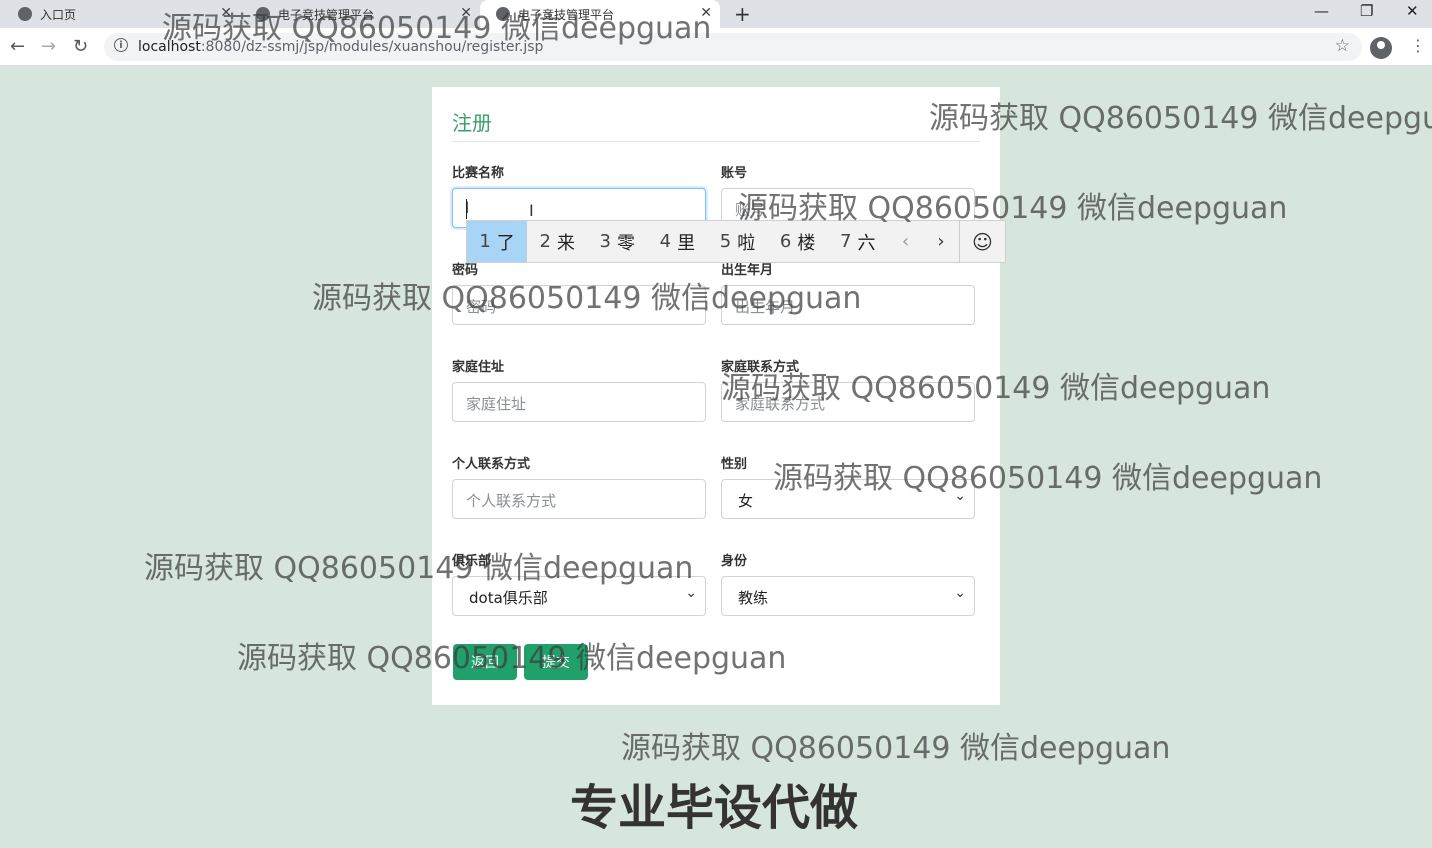 The width and height of the screenshot is (1432, 848). Describe the element at coordinates (472, 561) in the screenshot. I see `label-club: 俱乐部` at that location.